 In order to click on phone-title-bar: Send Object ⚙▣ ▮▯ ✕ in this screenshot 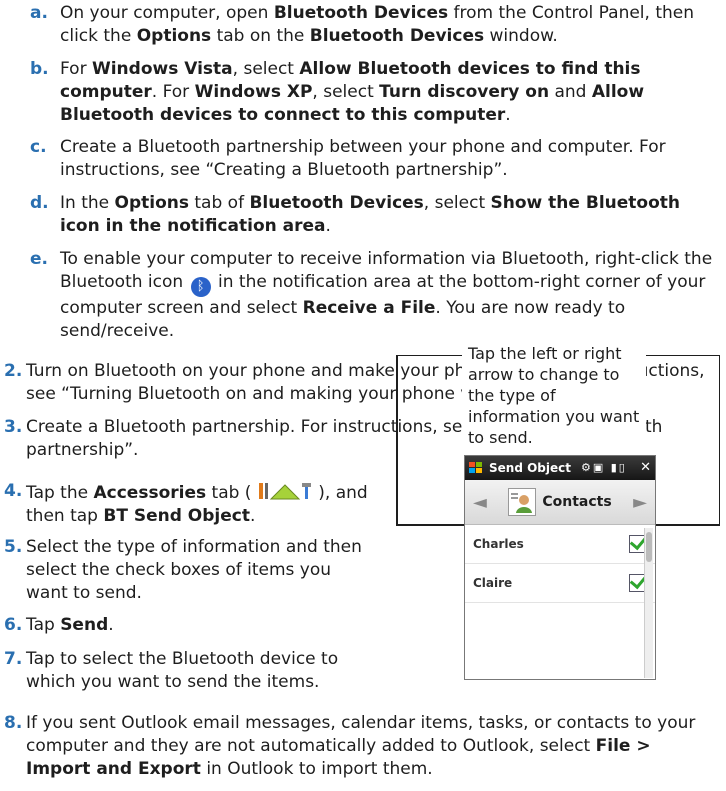, I will do `click(560, 468)`.